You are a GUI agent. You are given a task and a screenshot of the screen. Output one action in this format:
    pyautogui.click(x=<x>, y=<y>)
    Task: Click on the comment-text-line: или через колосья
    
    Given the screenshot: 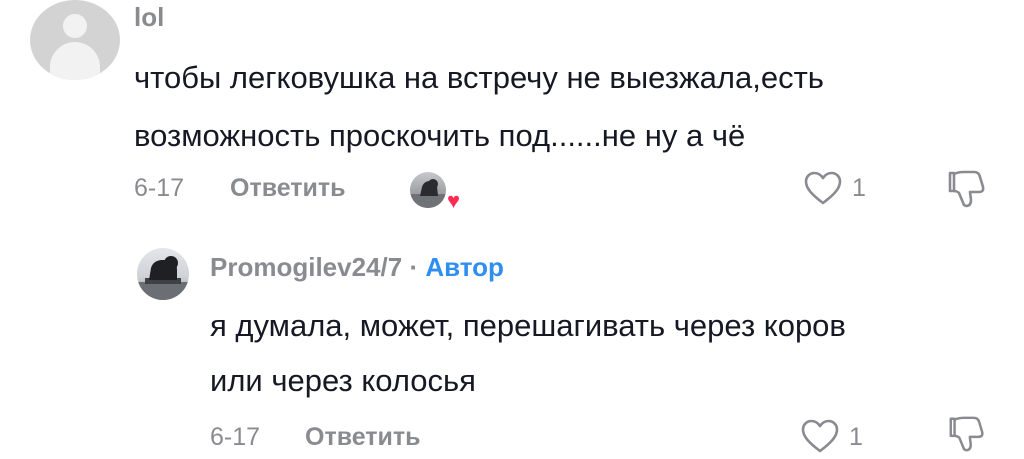 What is the action you would take?
    pyautogui.click(x=343, y=380)
    